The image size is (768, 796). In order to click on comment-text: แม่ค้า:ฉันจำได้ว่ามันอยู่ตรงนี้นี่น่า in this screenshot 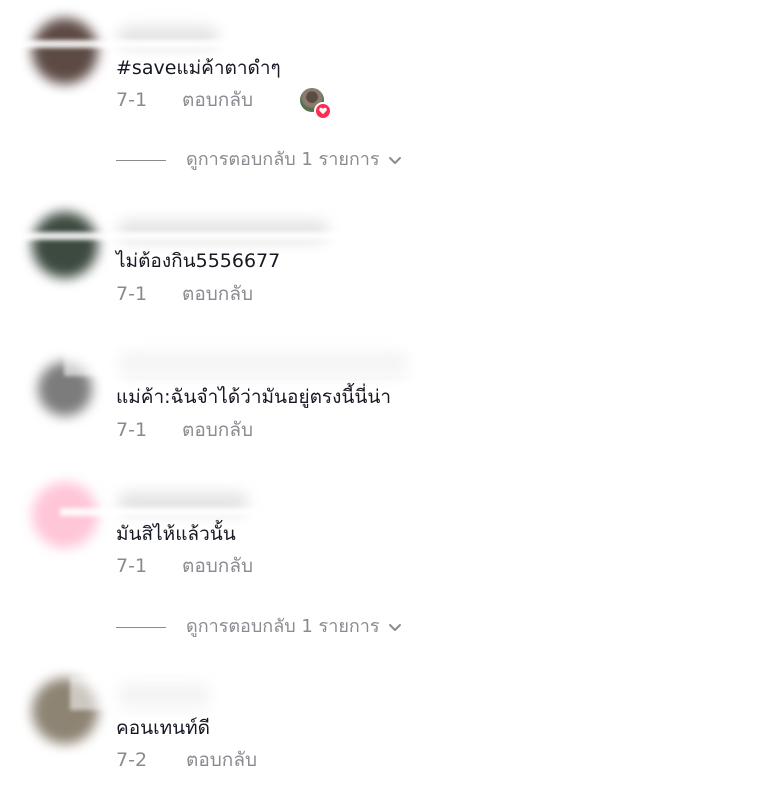, I will do `click(254, 397)`.